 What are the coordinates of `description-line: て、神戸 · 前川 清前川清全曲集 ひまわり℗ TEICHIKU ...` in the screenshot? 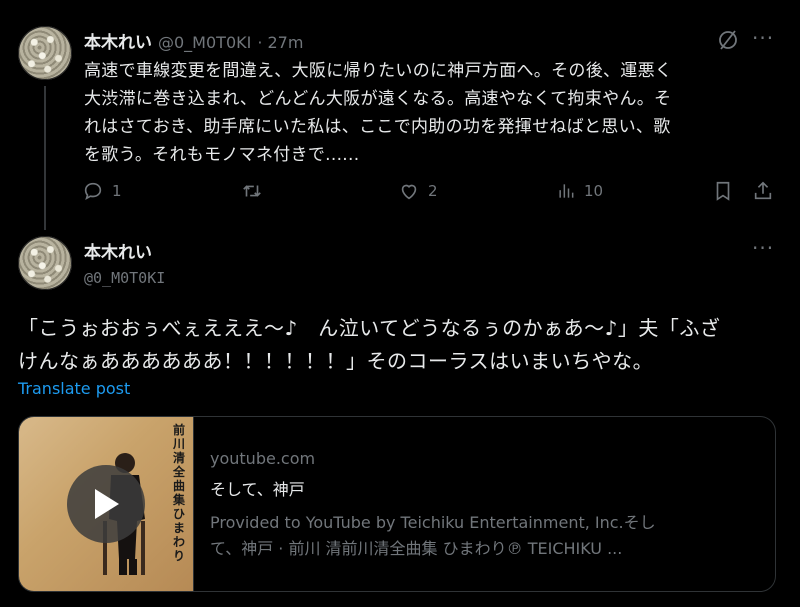 It's located at (416, 548).